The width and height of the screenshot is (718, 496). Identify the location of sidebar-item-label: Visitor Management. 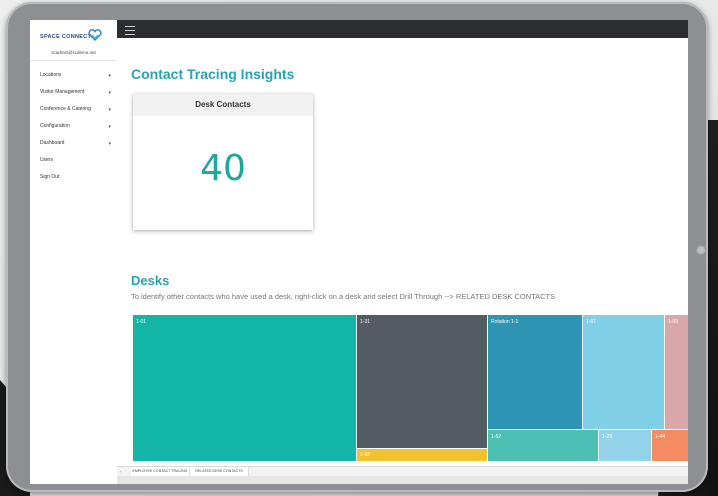
(62, 92).